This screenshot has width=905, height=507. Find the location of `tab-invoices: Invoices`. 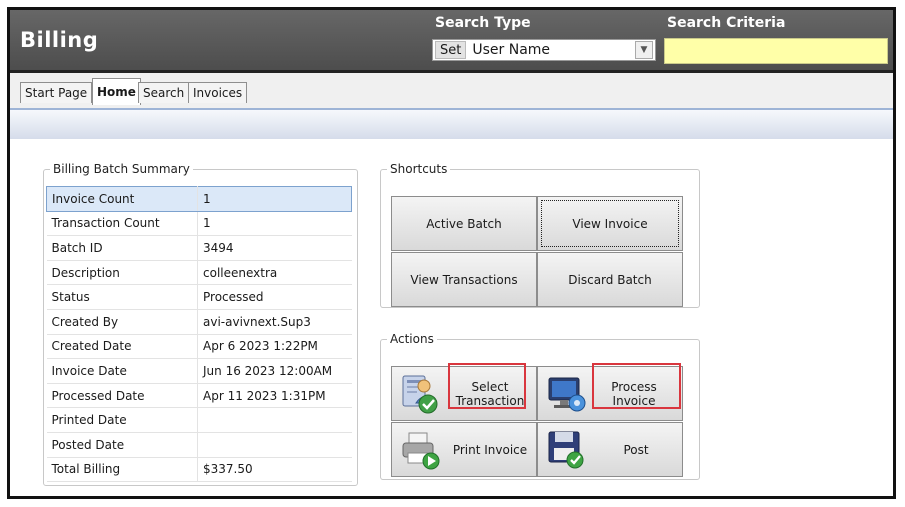

tab-invoices: Invoices is located at coordinates (218, 92).